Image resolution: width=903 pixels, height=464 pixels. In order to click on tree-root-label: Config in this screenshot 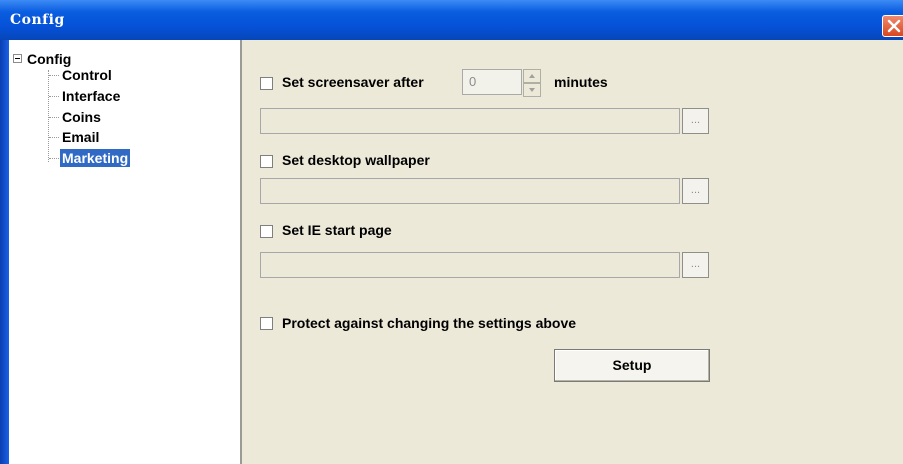, I will do `click(49, 59)`.